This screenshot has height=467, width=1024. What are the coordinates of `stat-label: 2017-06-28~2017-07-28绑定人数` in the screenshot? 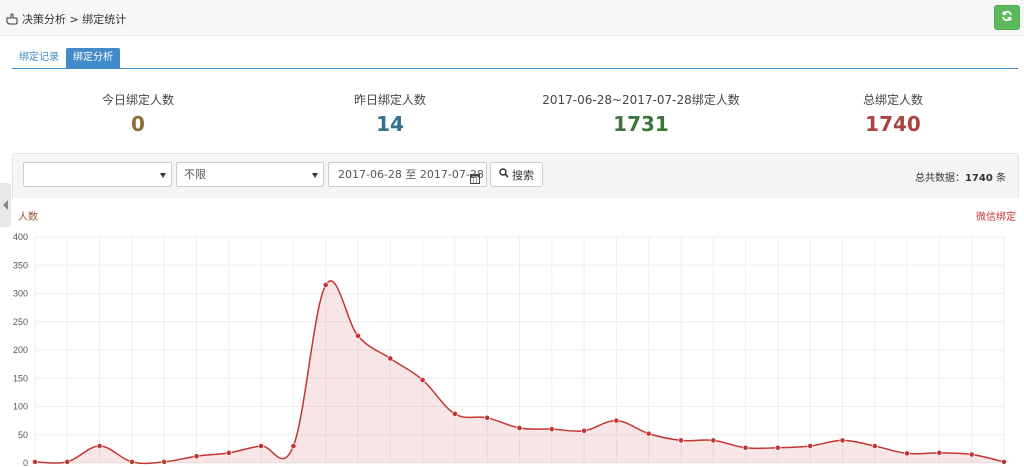 It's located at (641, 100).